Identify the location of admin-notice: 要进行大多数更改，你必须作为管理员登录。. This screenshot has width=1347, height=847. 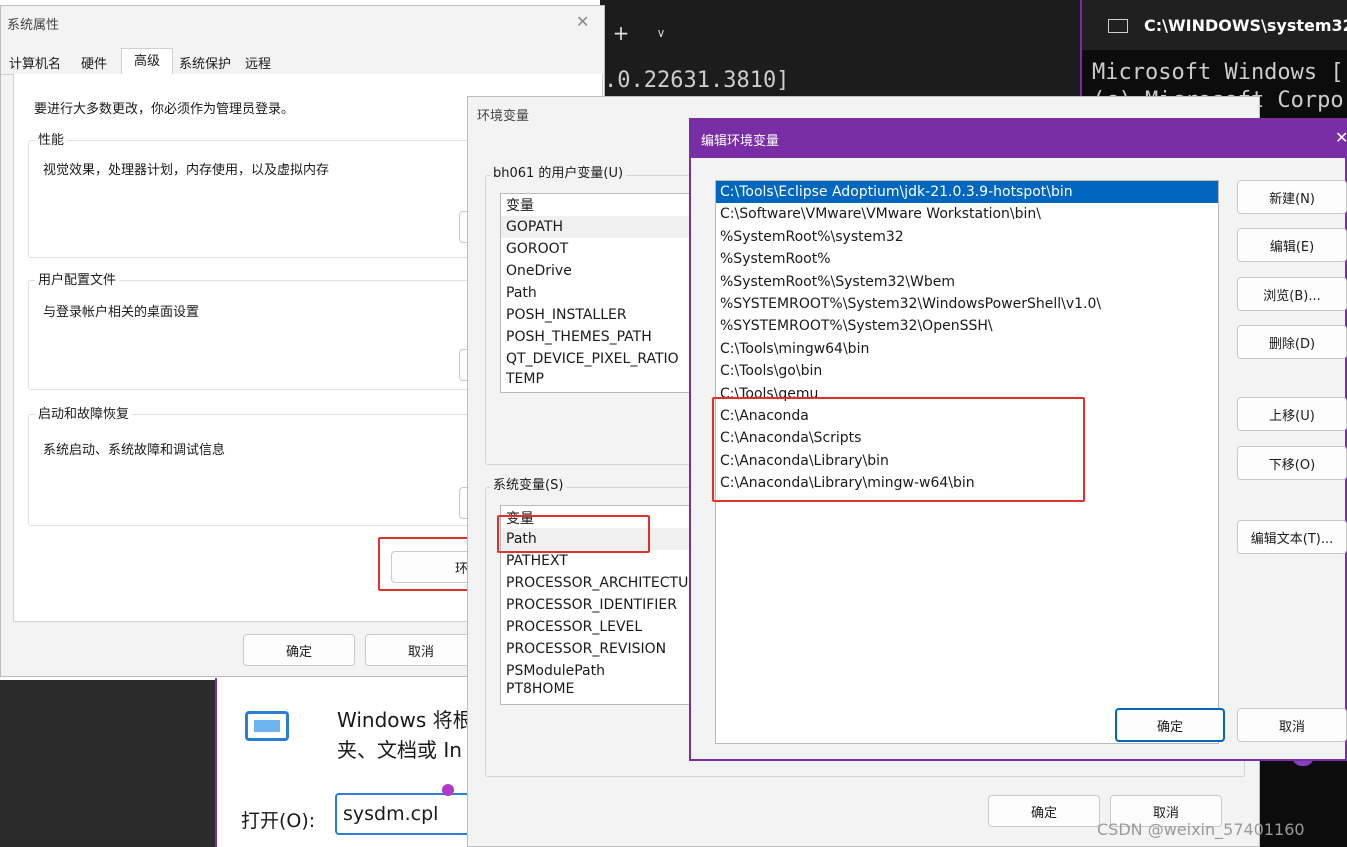
(164, 109).